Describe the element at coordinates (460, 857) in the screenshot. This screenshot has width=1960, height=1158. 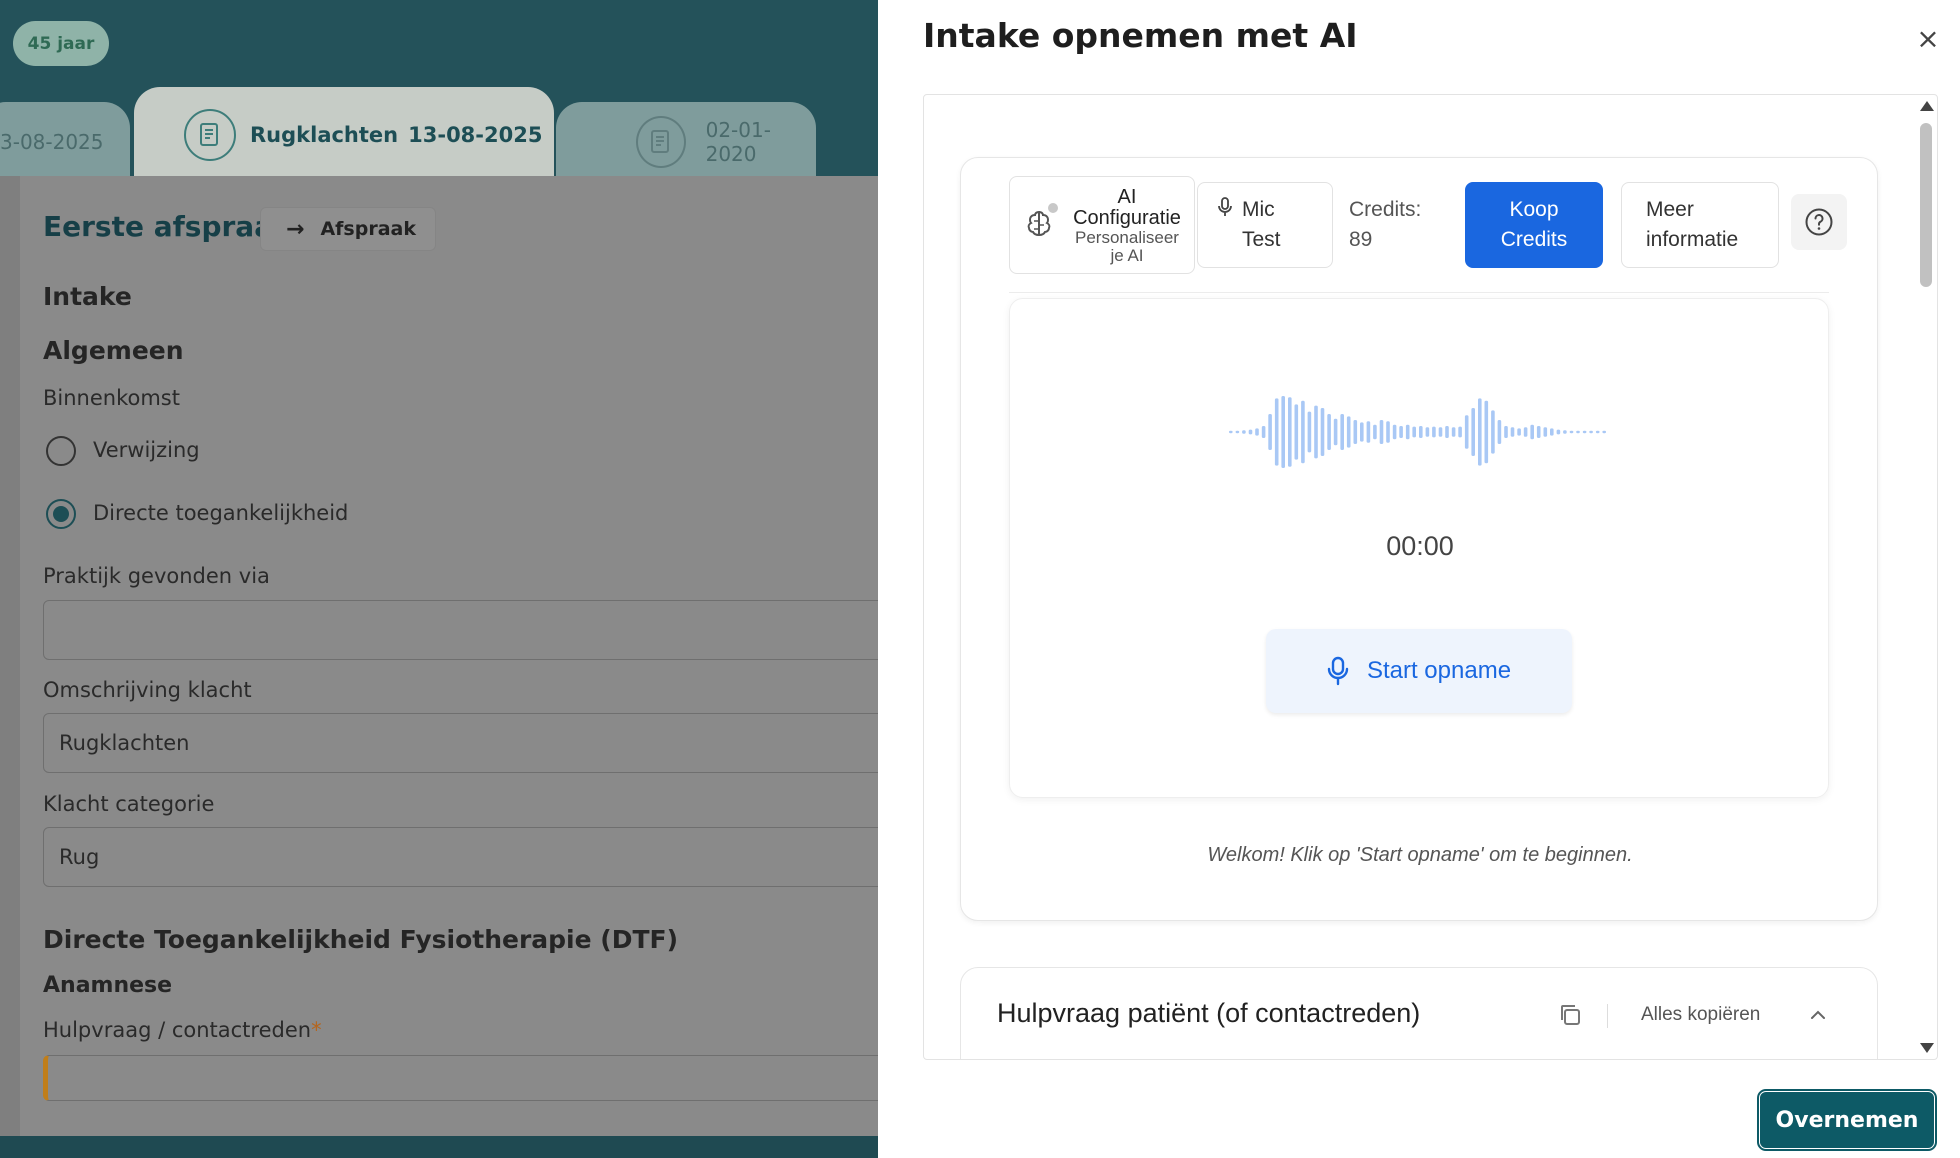
I see `categorie-field: Rug` at that location.